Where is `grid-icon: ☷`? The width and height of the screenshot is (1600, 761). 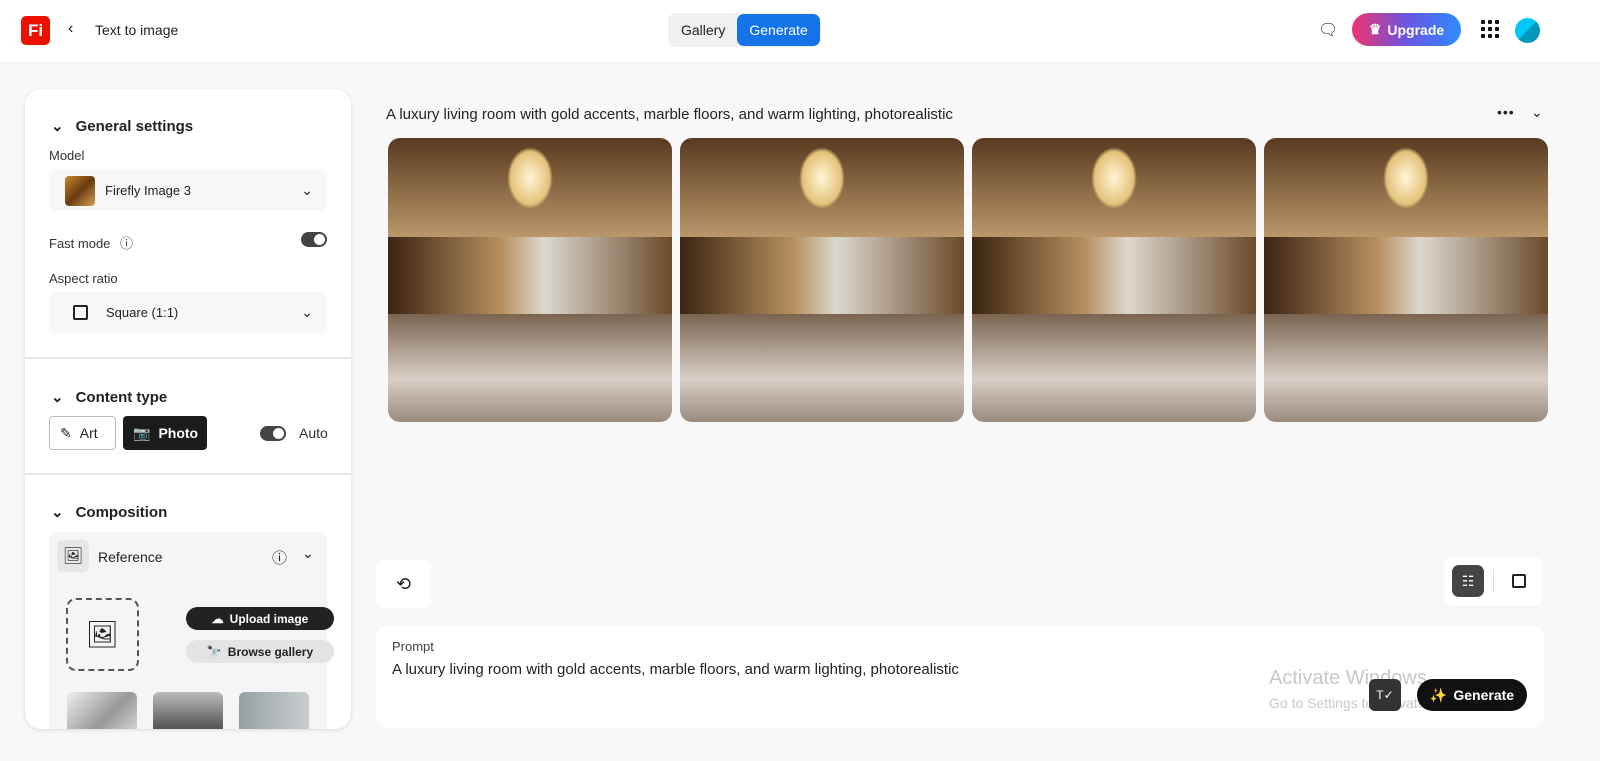 grid-icon: ☷ is located at coordinates (1468, 580).